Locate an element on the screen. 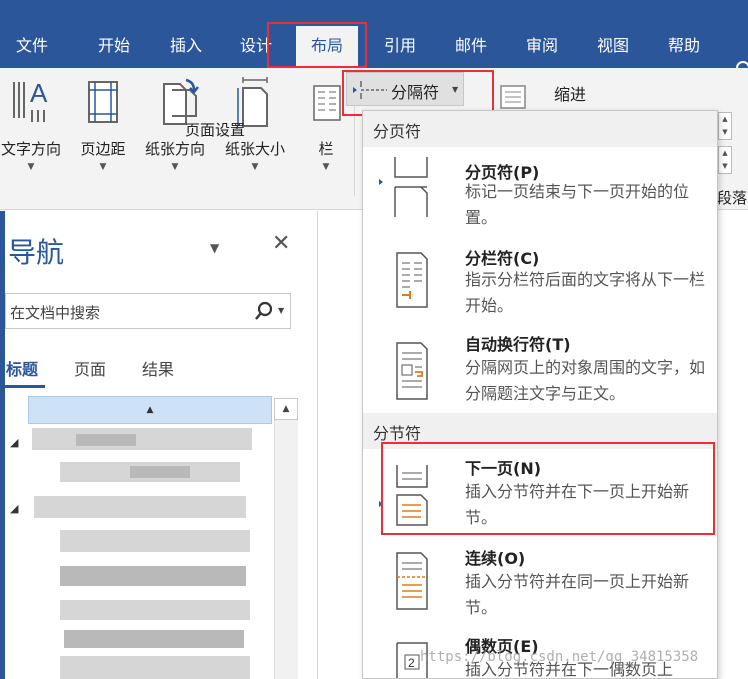 This screenshot has height=679, width=748. ribbon-tab-bar: 文件 开始 插入 设计 布局 引用 邮件 审阅 视图 帮助 is located at coordinates (374, 52).